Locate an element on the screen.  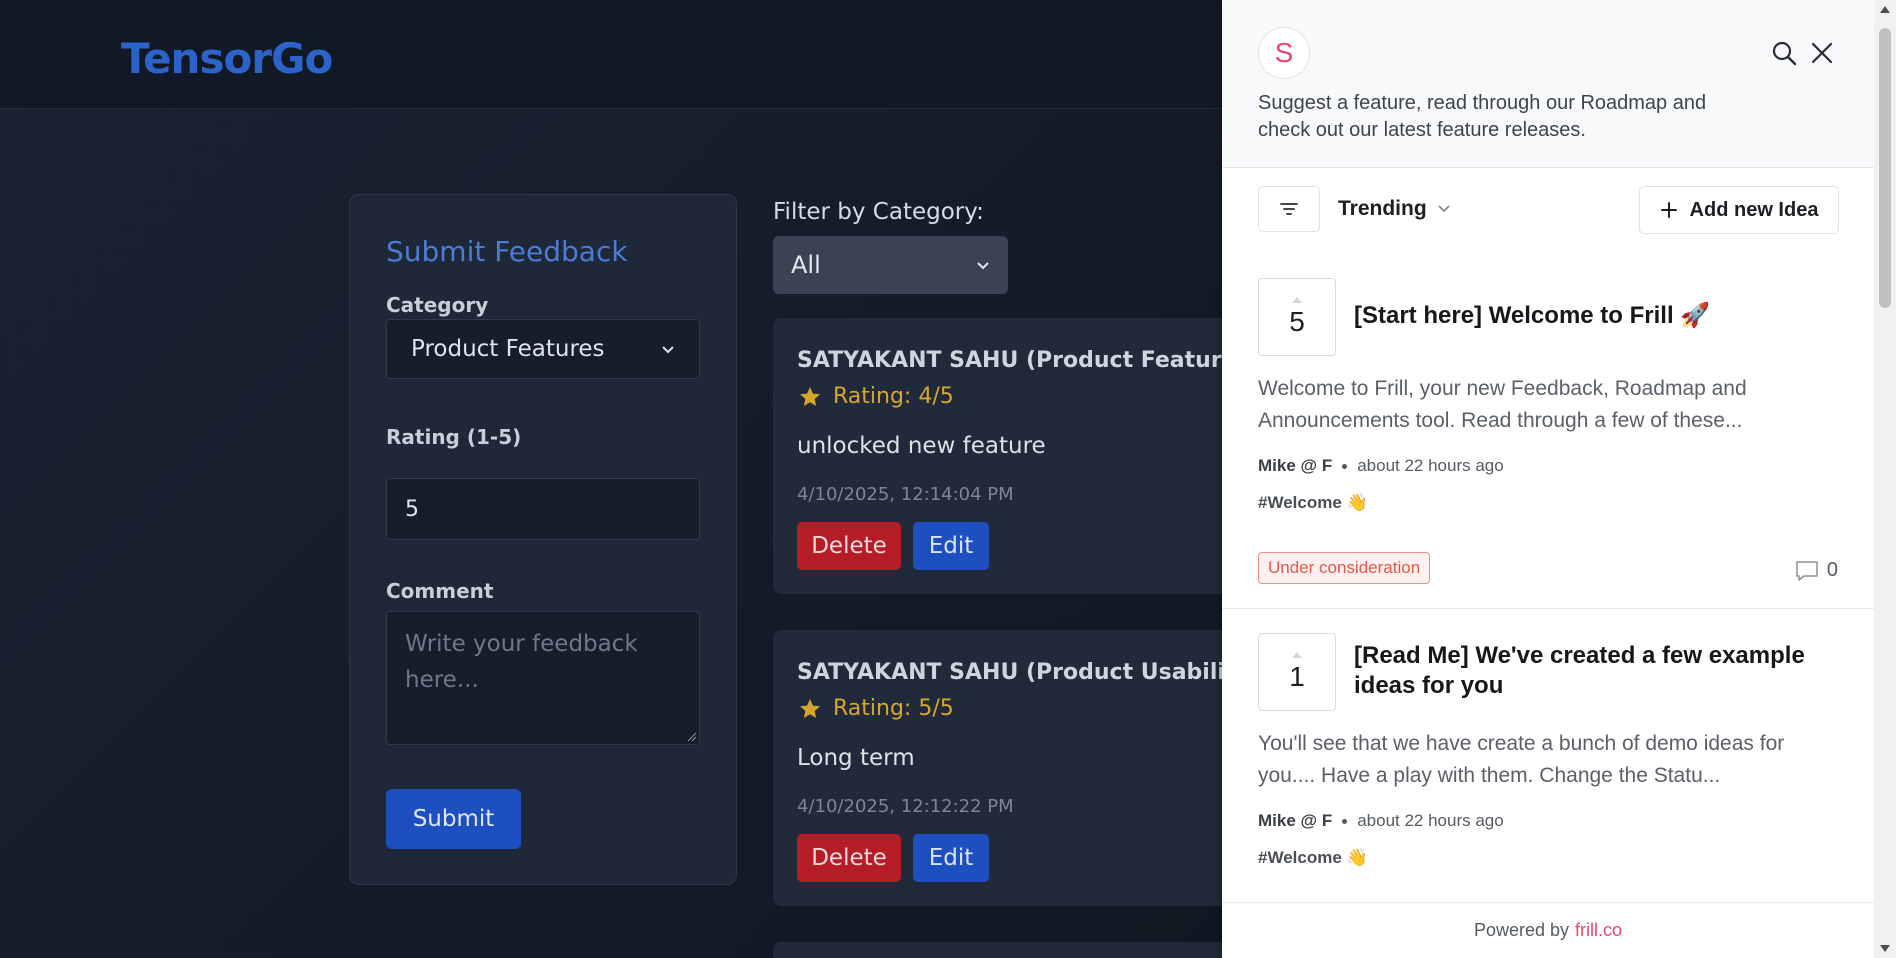
vote-count: 5 is located at coordinates (1297, 321).